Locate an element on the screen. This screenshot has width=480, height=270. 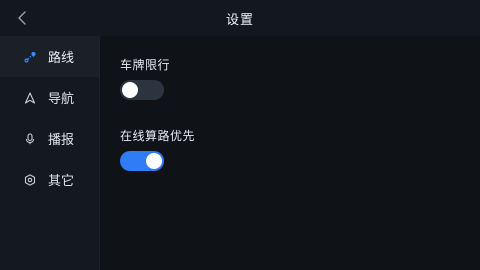
sidebar-item-label: 其它 is located at coordinates (61, 181).